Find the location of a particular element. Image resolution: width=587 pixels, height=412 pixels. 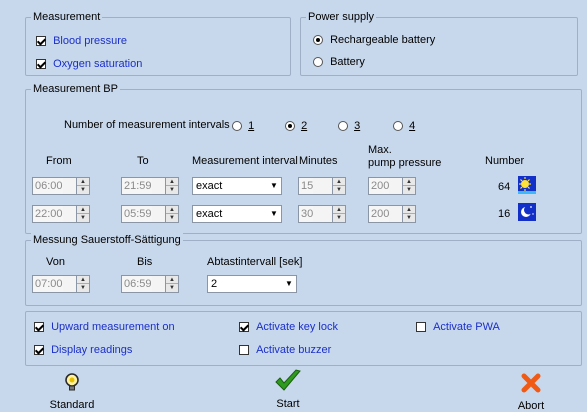

row2-from-arrows: ▲ ▼ is located at coordinates (82, 214).